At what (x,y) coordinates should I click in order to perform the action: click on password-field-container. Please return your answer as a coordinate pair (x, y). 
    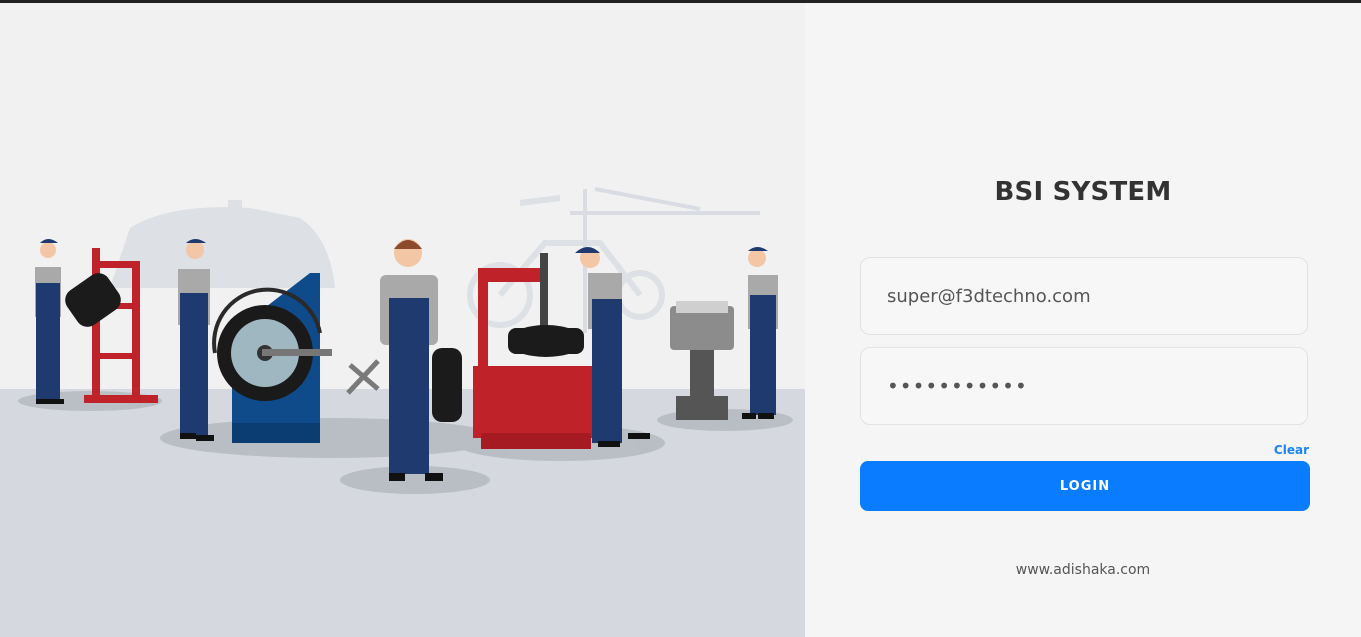
    Looking at the image, I should click on (1084, 386).